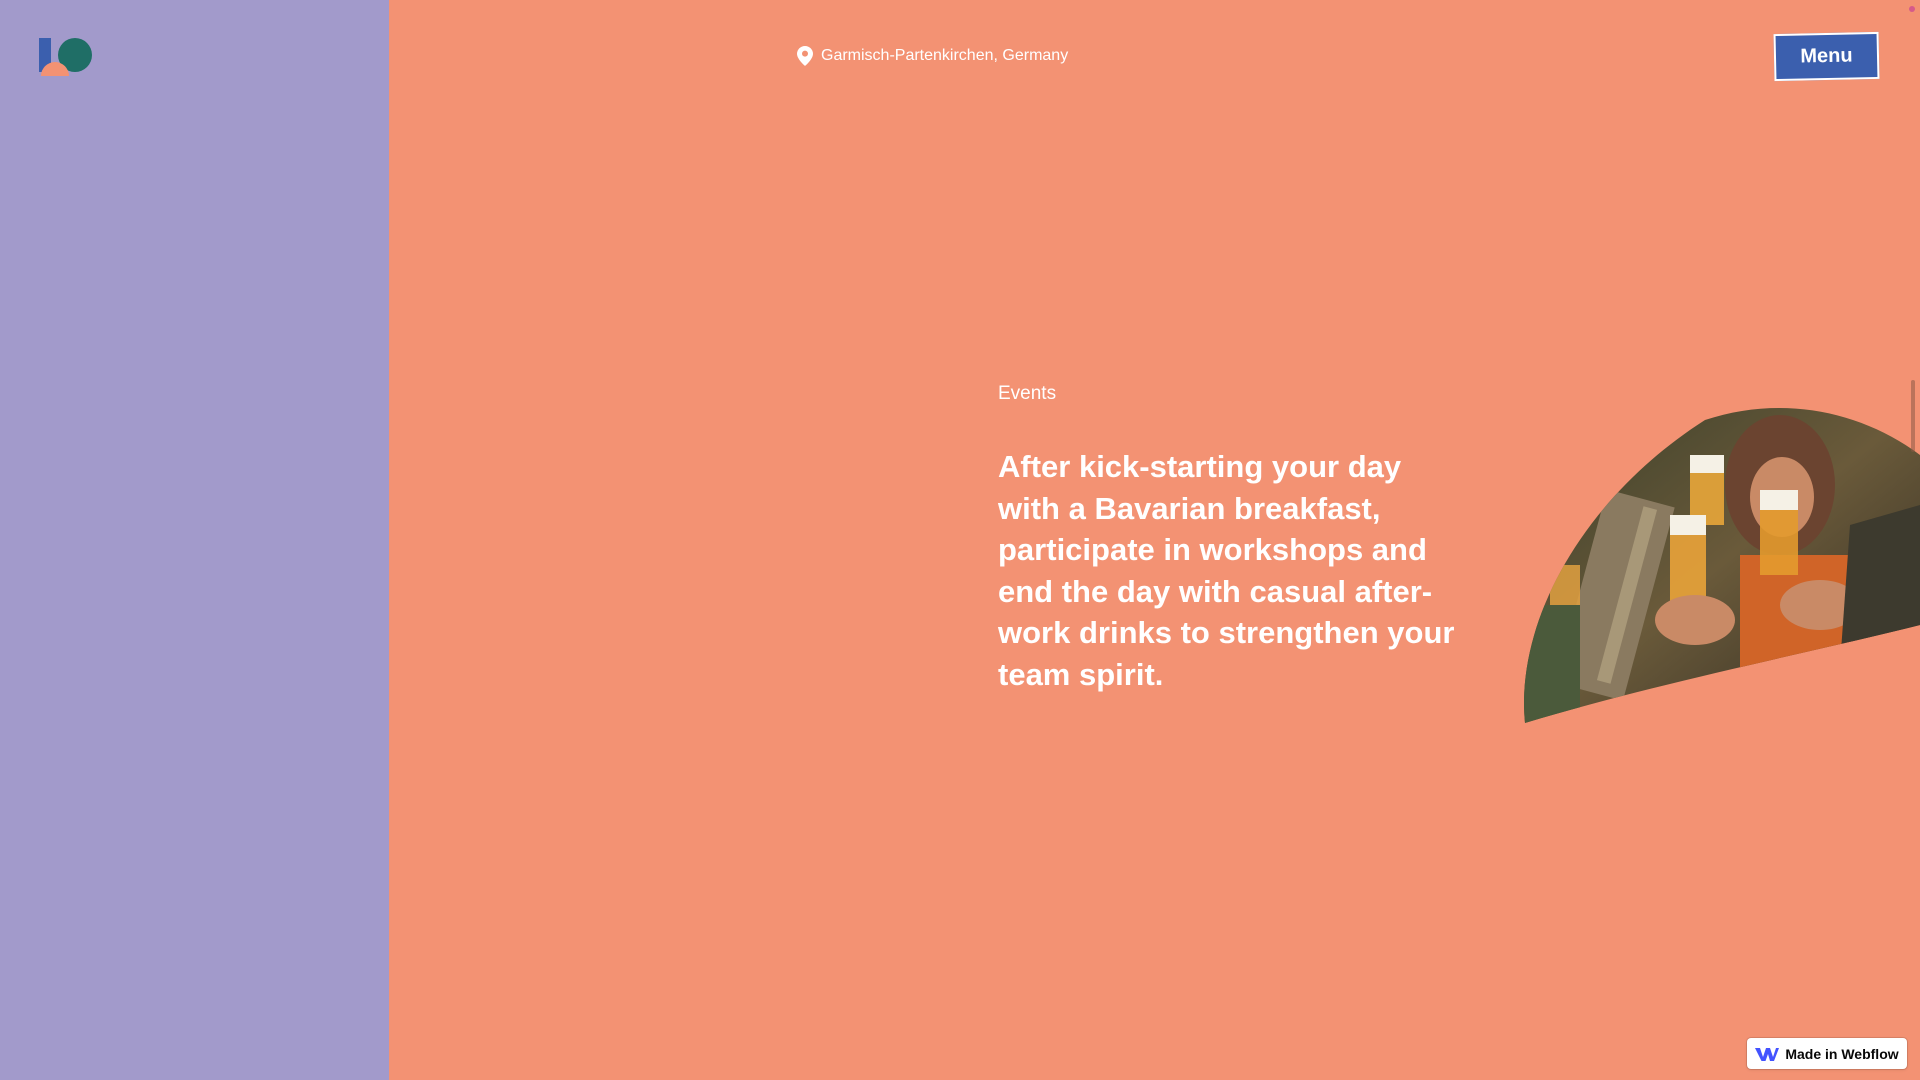 Image resolution: width=1920 pixels, height=1080 pixels. I want to click on menu-button: Menu, so click(1826, 56).